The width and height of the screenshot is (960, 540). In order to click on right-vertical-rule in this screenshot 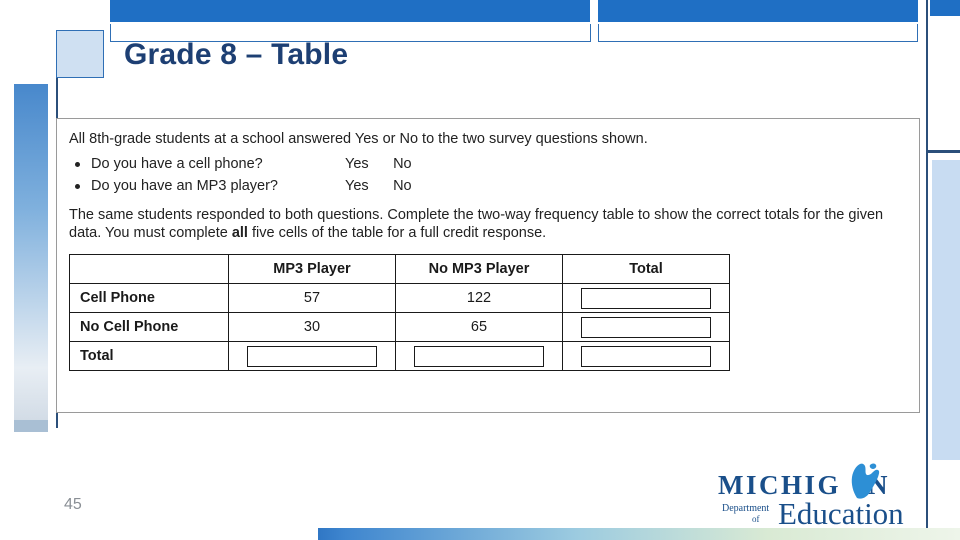, I will do `click(927, 270)`.